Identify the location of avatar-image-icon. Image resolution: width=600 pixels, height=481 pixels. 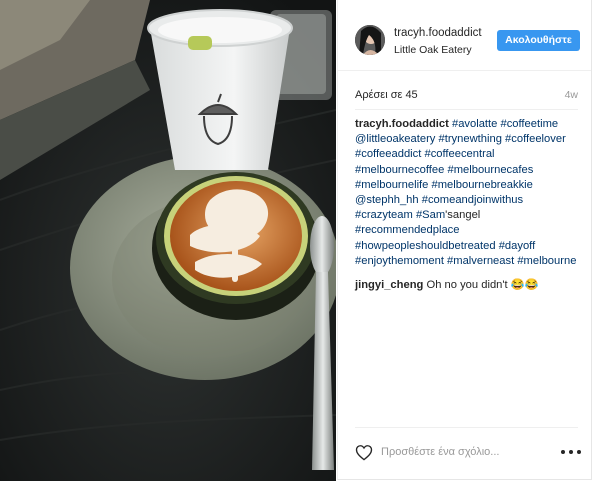
(370, 40).